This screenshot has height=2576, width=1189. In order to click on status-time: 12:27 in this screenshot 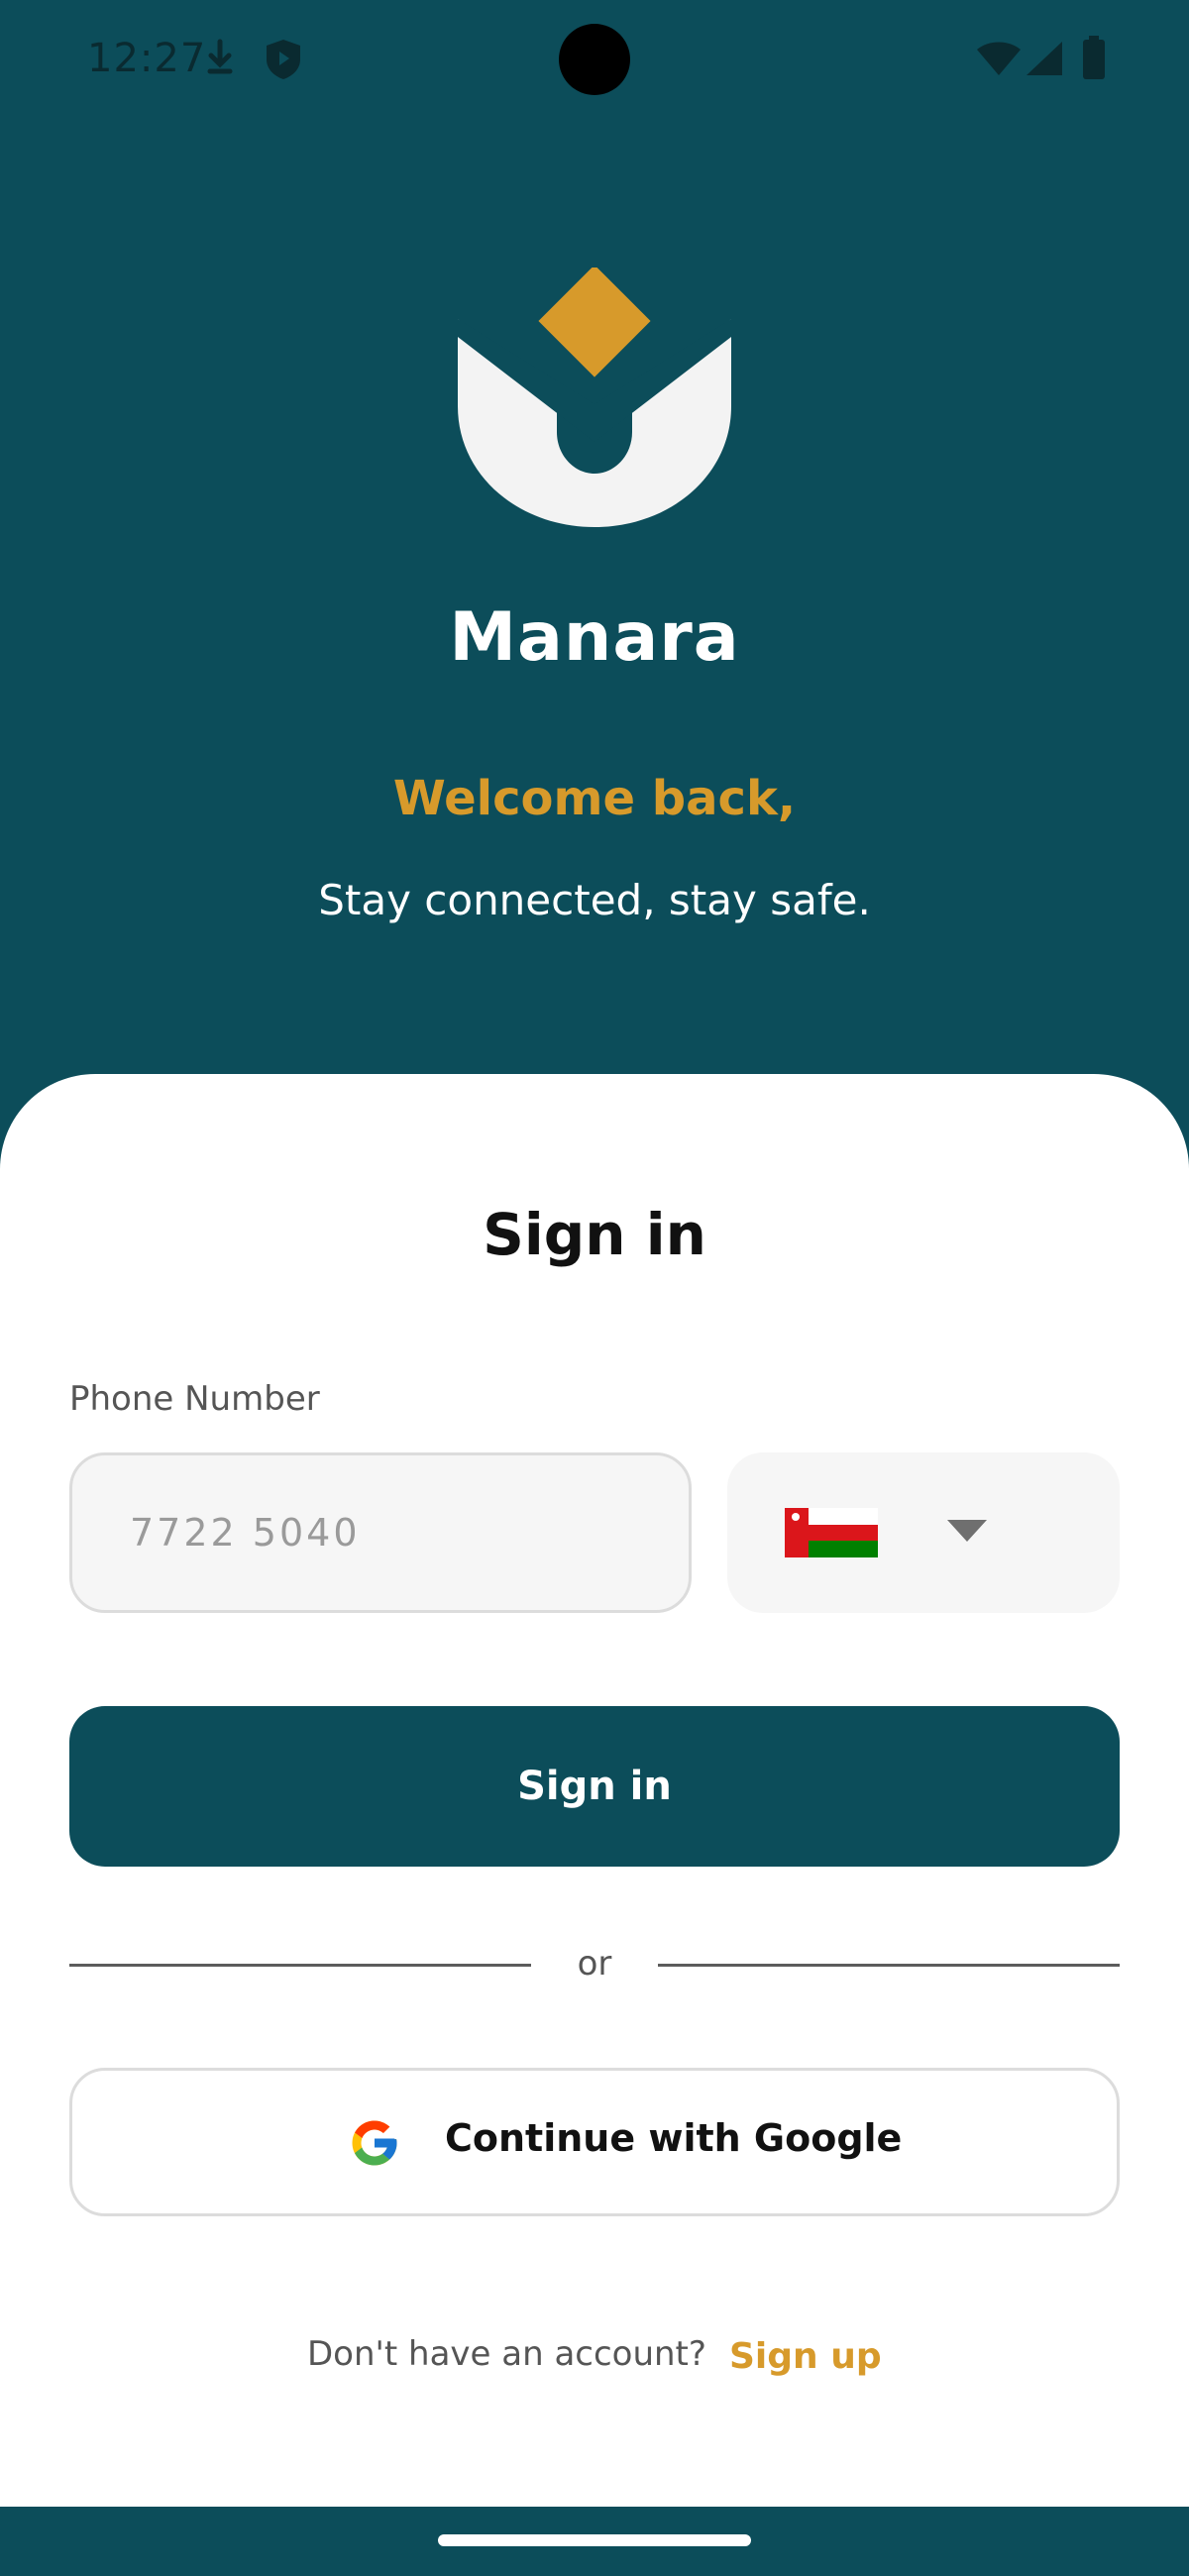, I will do `click(147, 58)`.